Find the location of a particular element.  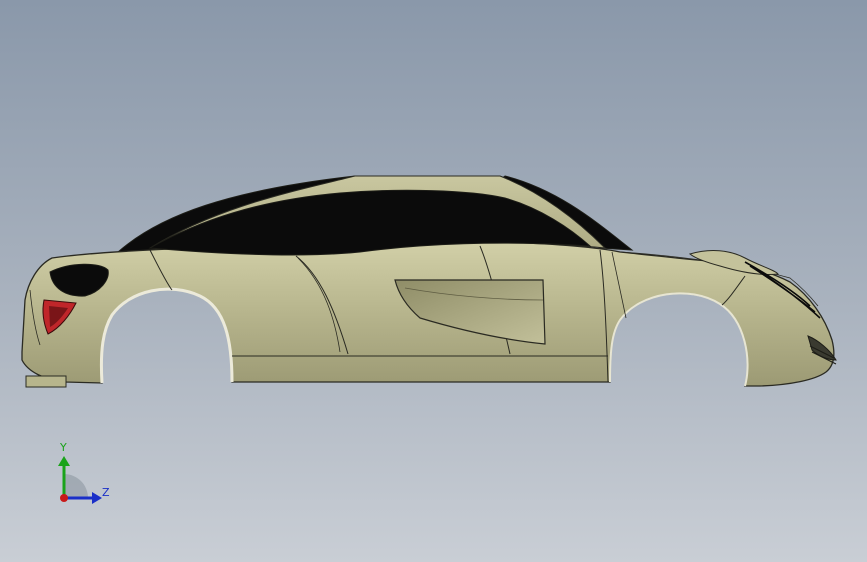

z-axis-arrow is located at coordinates (97, 498).